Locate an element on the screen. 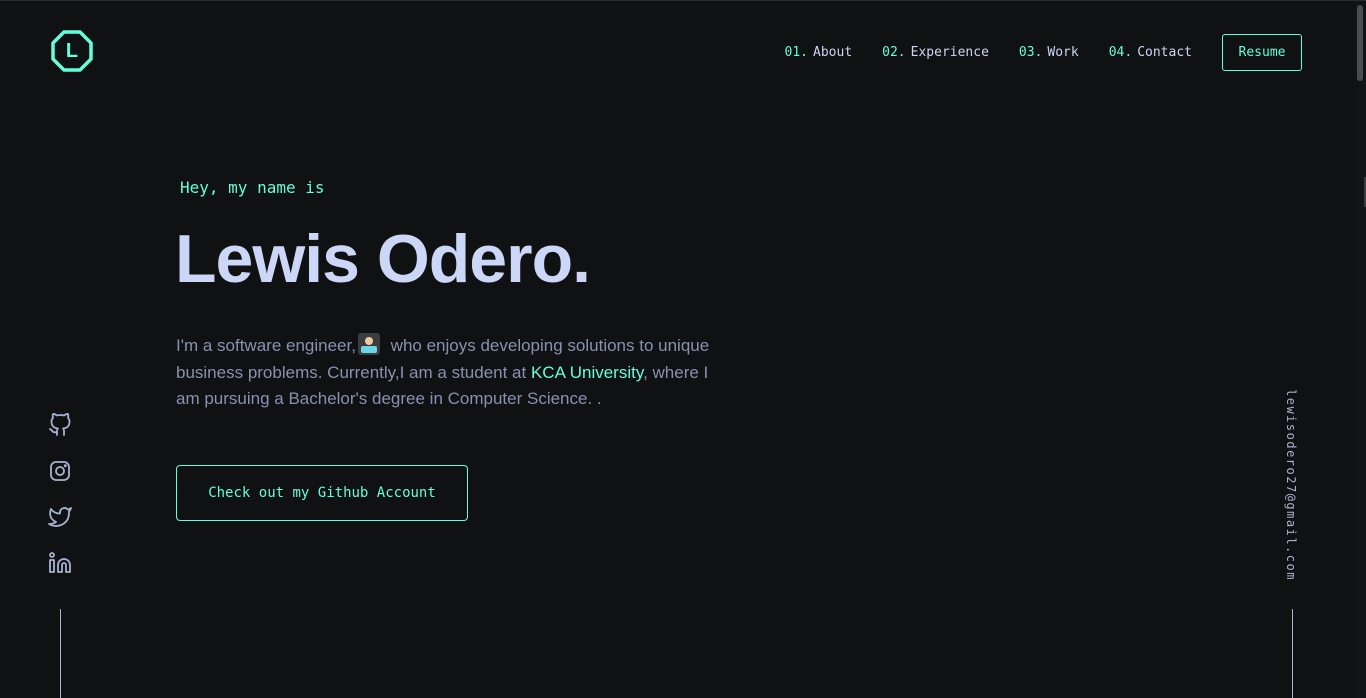 The height and width of the screenshot is (698, 1366). hero-greeting: Hey, my name is is located at coordinates (252, 187).